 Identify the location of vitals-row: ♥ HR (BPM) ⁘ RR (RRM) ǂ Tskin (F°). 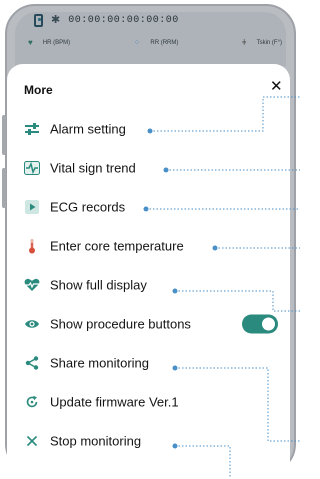
(155, 42).